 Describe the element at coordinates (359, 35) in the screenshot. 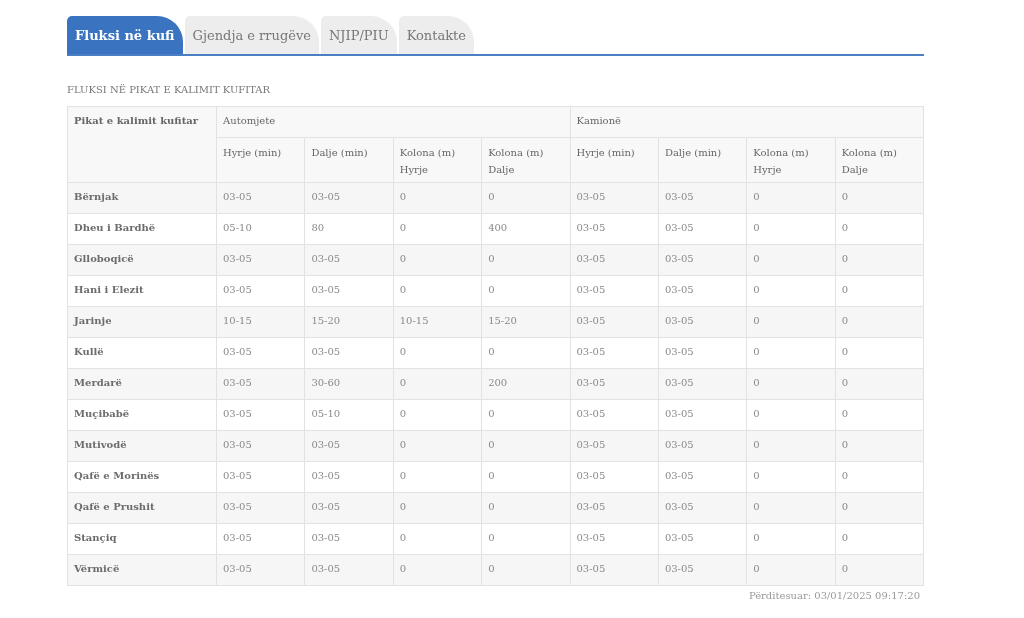

I see `tab: NJIP/PIU` at that location.